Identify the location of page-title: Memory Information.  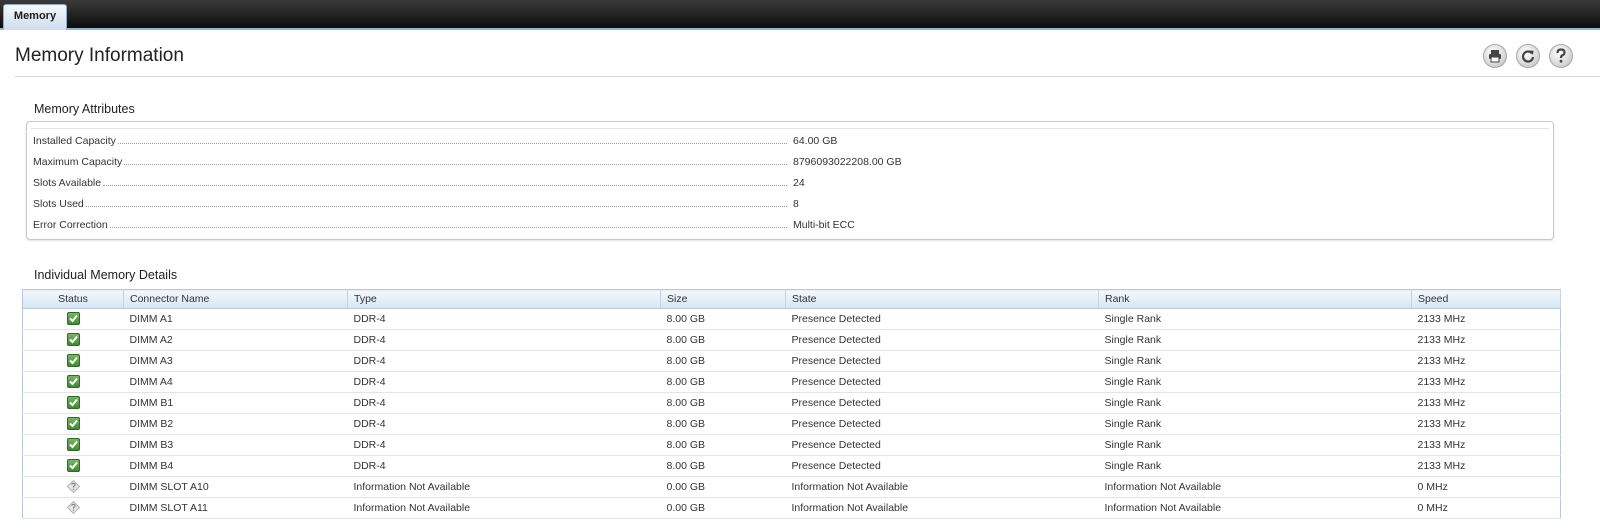
(99, 55).